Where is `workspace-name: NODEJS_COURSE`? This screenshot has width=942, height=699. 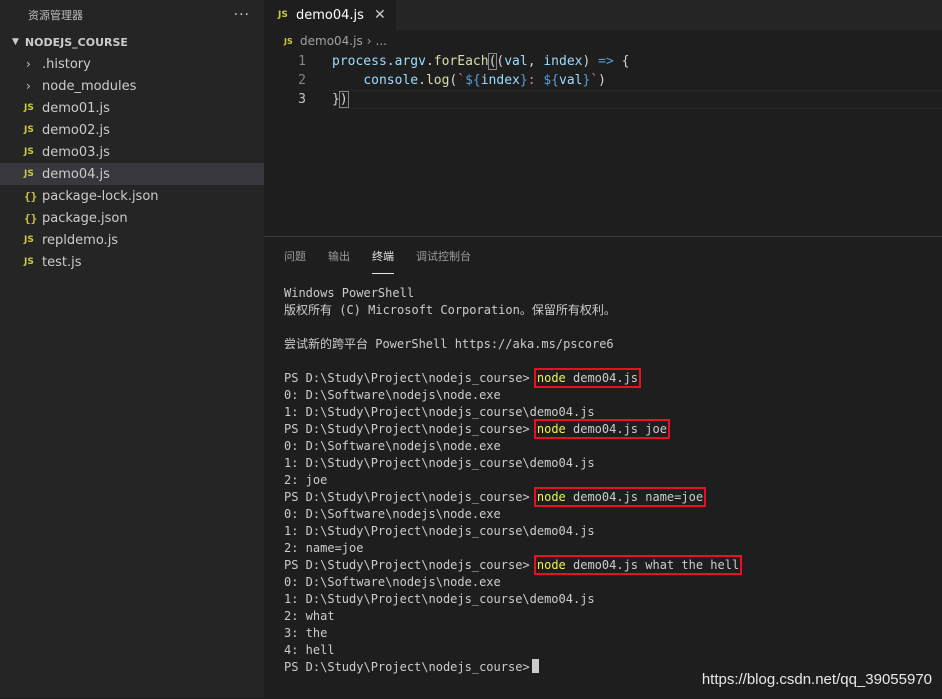 workspace-name: NODEJS_COURSE is located at coordinates (76, 42).